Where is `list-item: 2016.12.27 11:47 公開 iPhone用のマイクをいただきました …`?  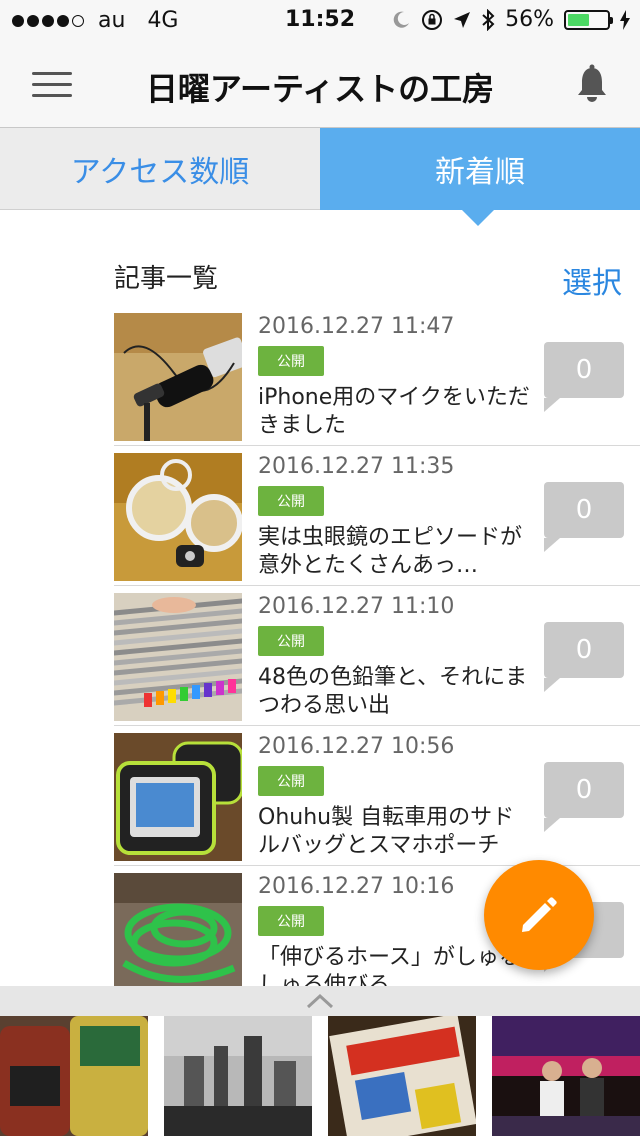
list-item: 2016.12.27 11:47 公開 iPhone用のマイクをいただきました … is located at coordinates (377, 376).